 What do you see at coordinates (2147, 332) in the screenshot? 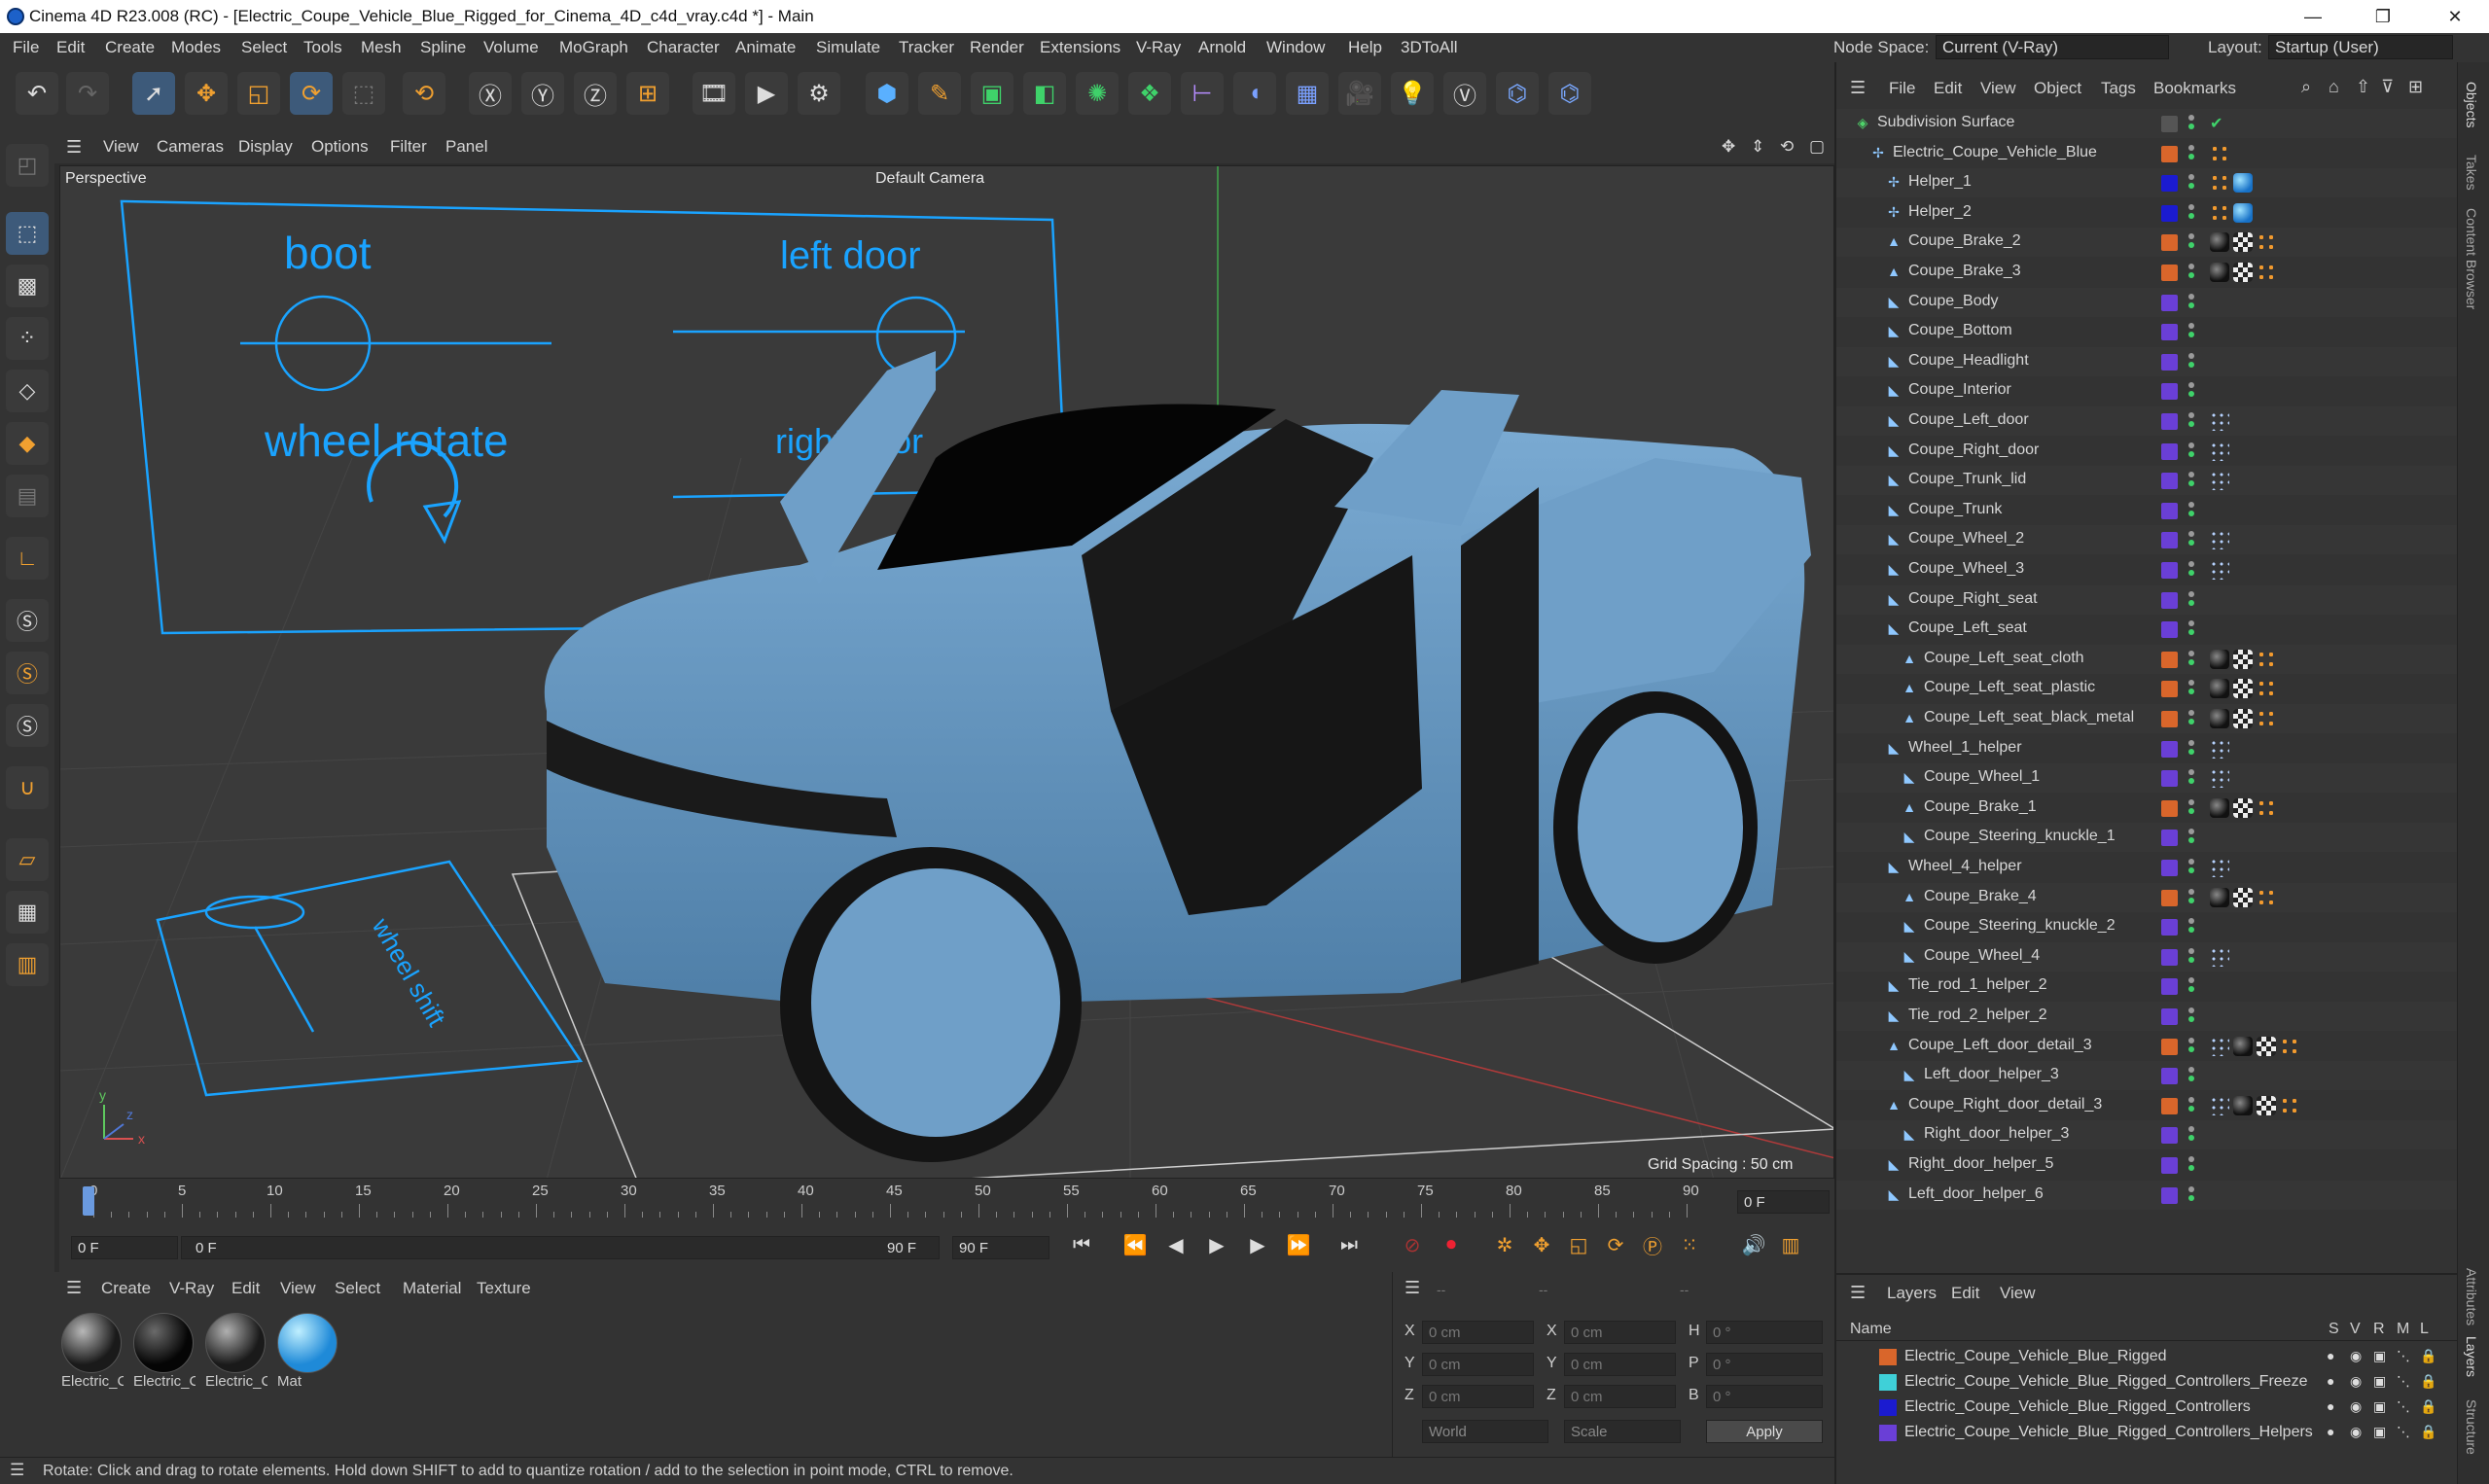
I see `object-row: ◣ Coupe_Bottom` at bounding box center [2147, 332].